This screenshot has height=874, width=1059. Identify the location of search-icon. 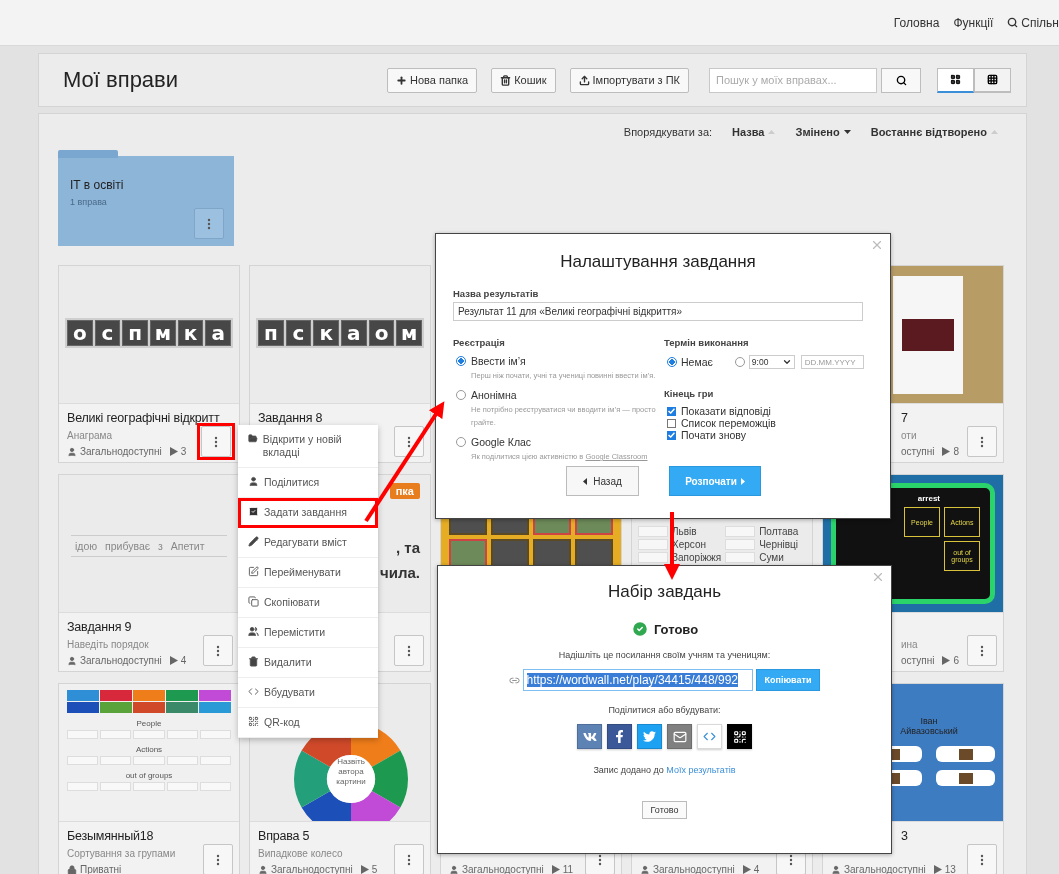
(901, 80).